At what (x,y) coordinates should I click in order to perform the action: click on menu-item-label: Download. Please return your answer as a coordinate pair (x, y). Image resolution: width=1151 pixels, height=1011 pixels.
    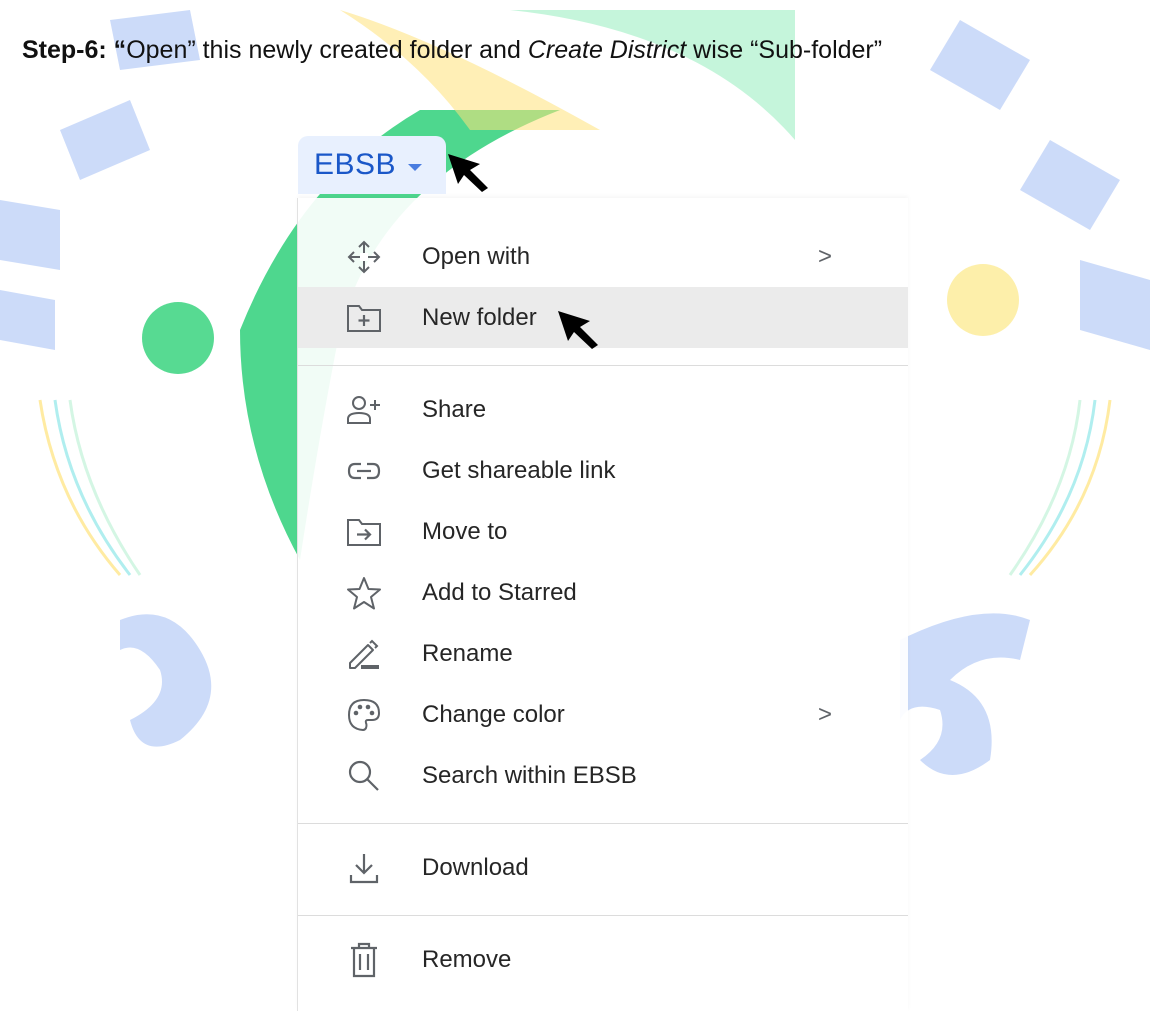
    Looking at the image, I should click on (475, 867).